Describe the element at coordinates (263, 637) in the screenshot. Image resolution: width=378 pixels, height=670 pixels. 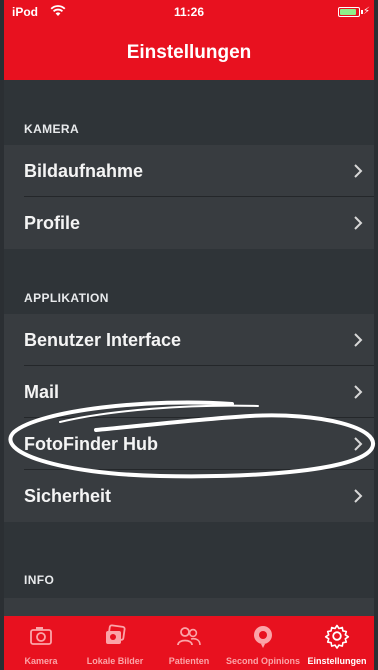
I see `second-opinion-icon` at that location.